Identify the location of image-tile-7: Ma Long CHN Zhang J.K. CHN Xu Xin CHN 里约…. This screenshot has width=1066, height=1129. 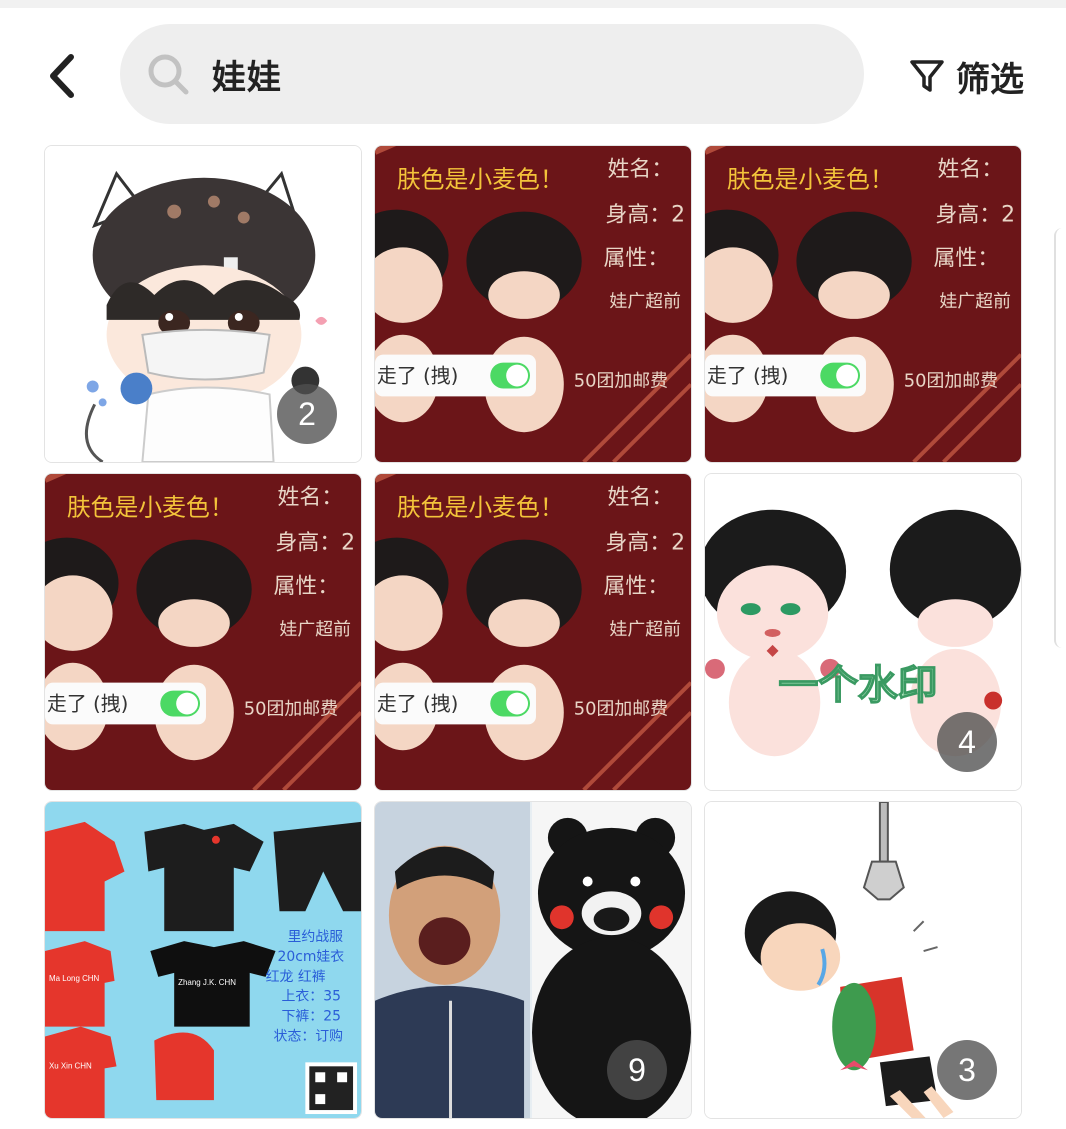
(203, 960).